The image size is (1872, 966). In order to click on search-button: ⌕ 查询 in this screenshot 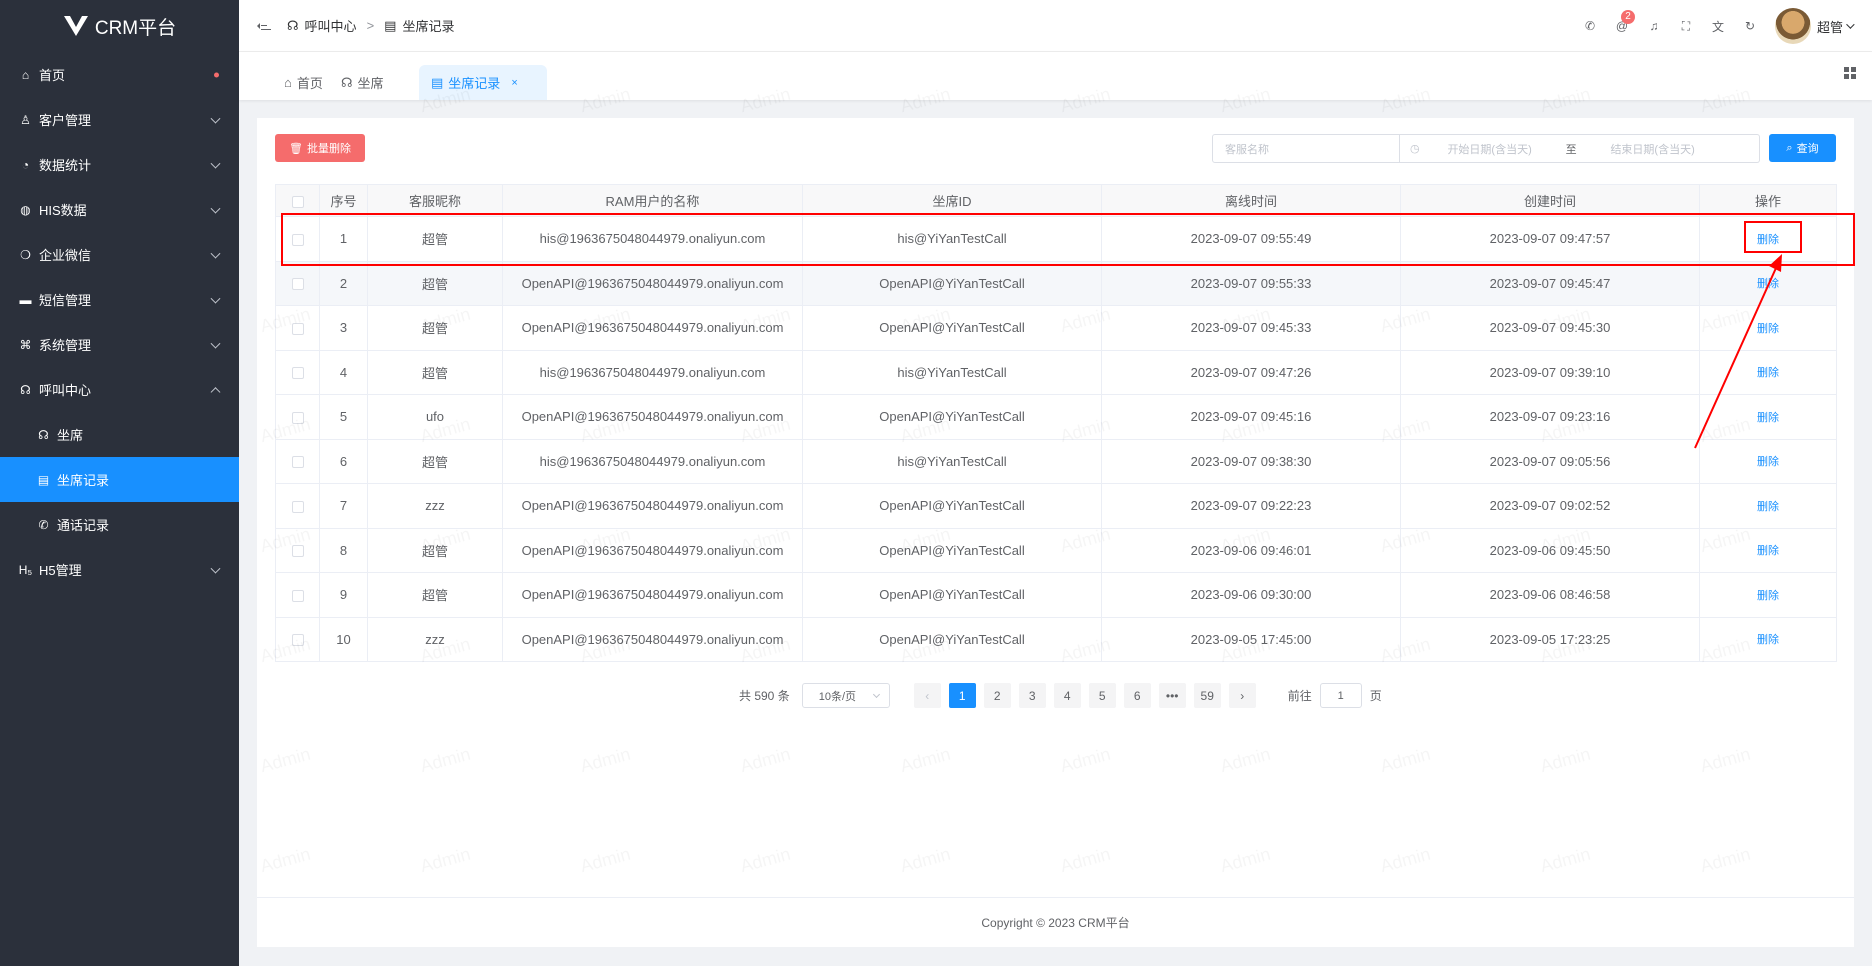, I will do `click(1802, 148)`.